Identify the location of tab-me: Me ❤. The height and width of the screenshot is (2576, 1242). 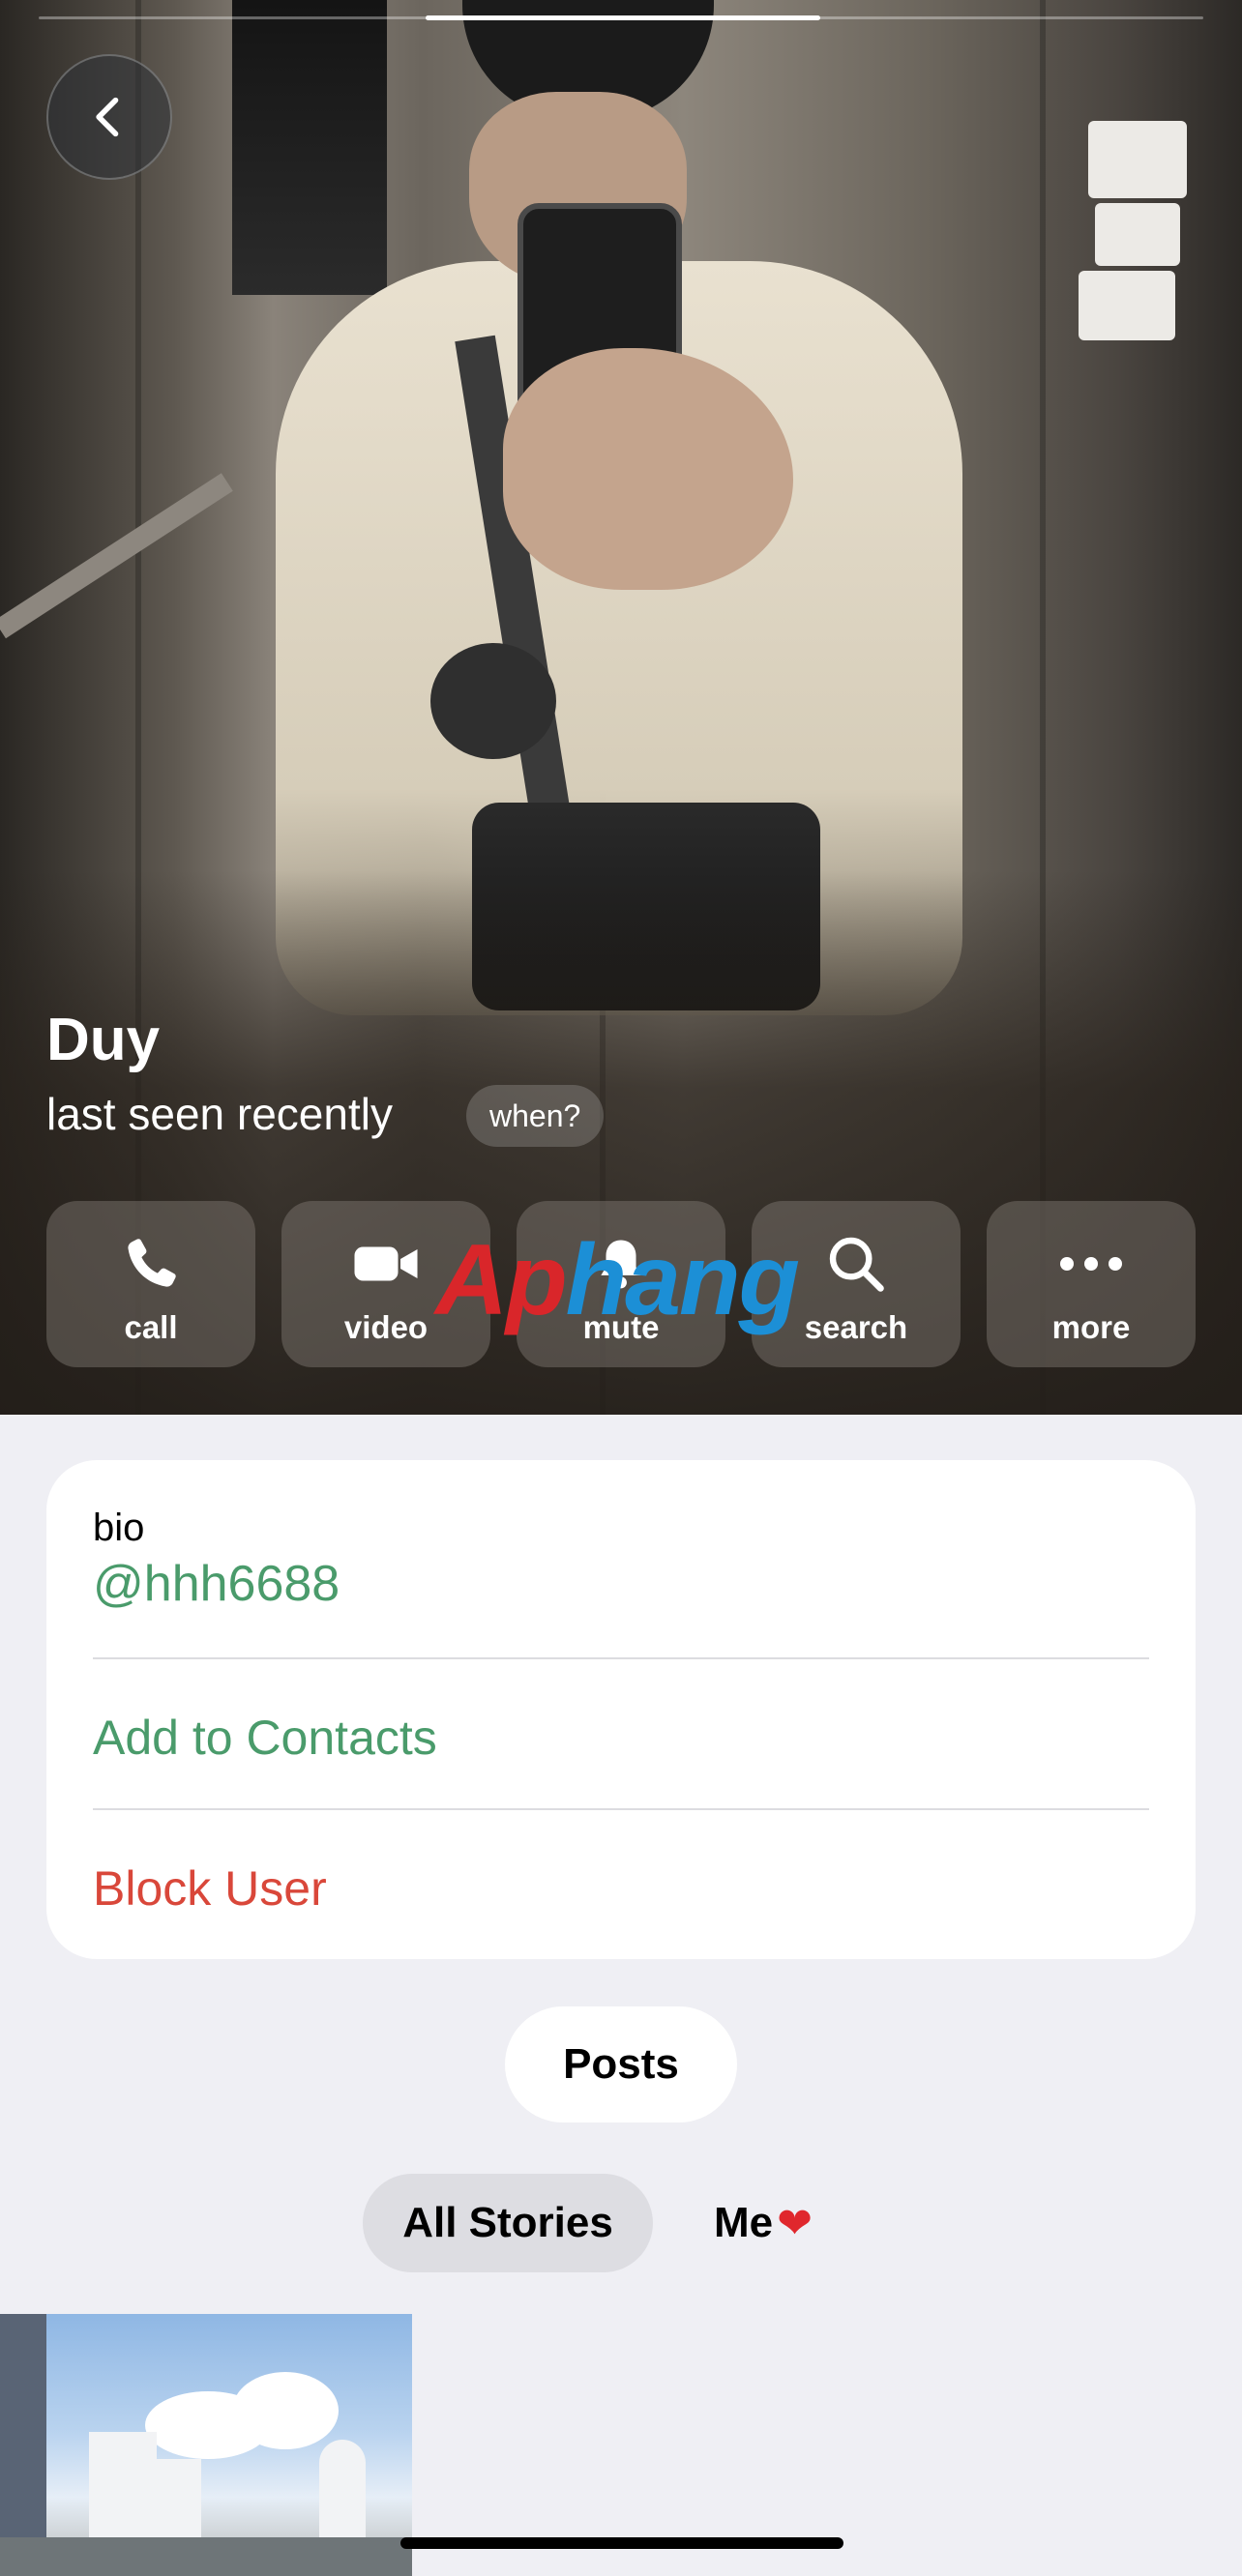
(763, 2223).